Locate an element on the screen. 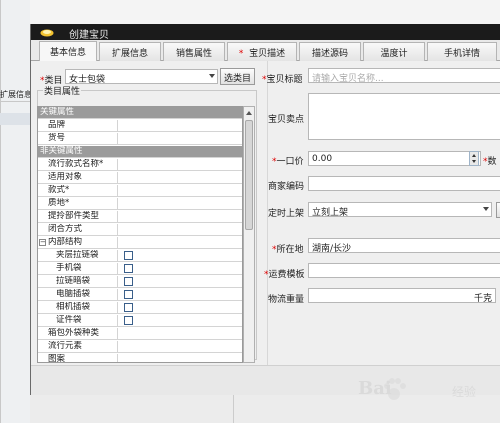  attribute-name: 闭合方式 is located at coordinates (78, 230).